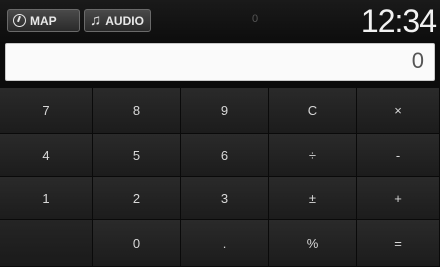 This screenshot has height=267, width=440. Describe the element at coordinates (313, 243) in the screenshot. I see `percent-key: %` at that location.